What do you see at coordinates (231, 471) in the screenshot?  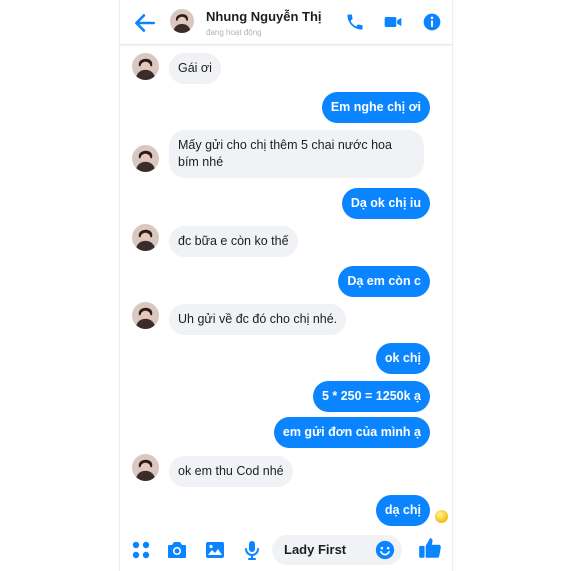 I see `incoming-message: ok em thu Cod nhé` at bounding box center [231, 471].